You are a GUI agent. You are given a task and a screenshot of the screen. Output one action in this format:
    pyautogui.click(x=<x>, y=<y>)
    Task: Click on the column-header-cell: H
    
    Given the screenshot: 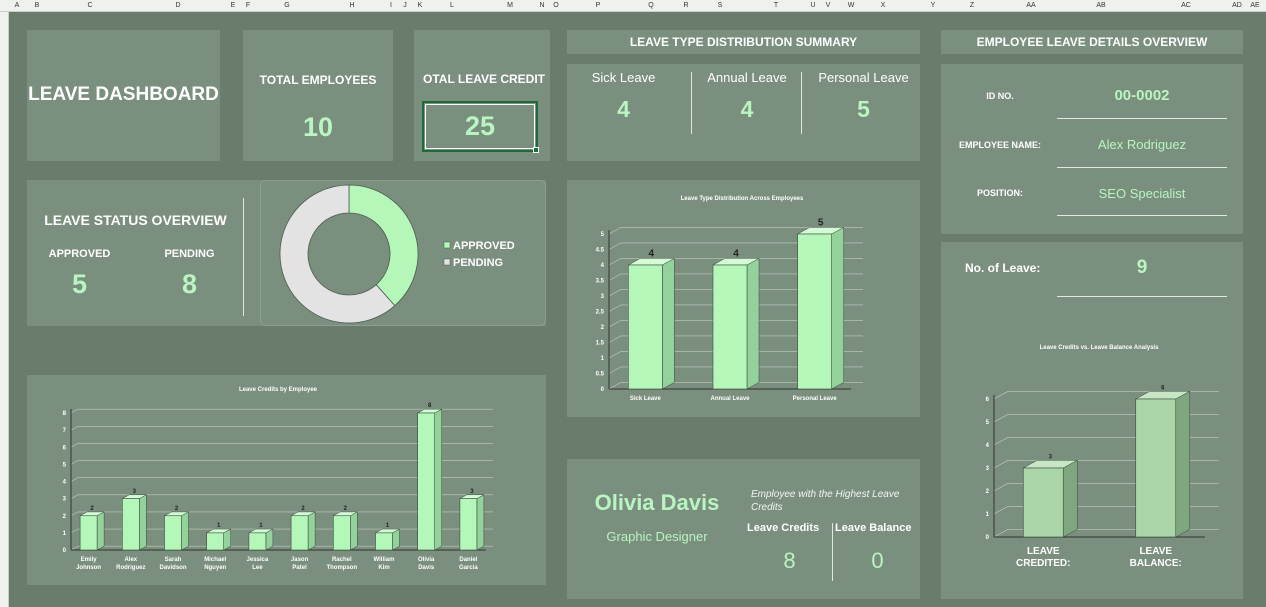 What is the action you would take?
    pyautogui.click(x=352, y=6)
    